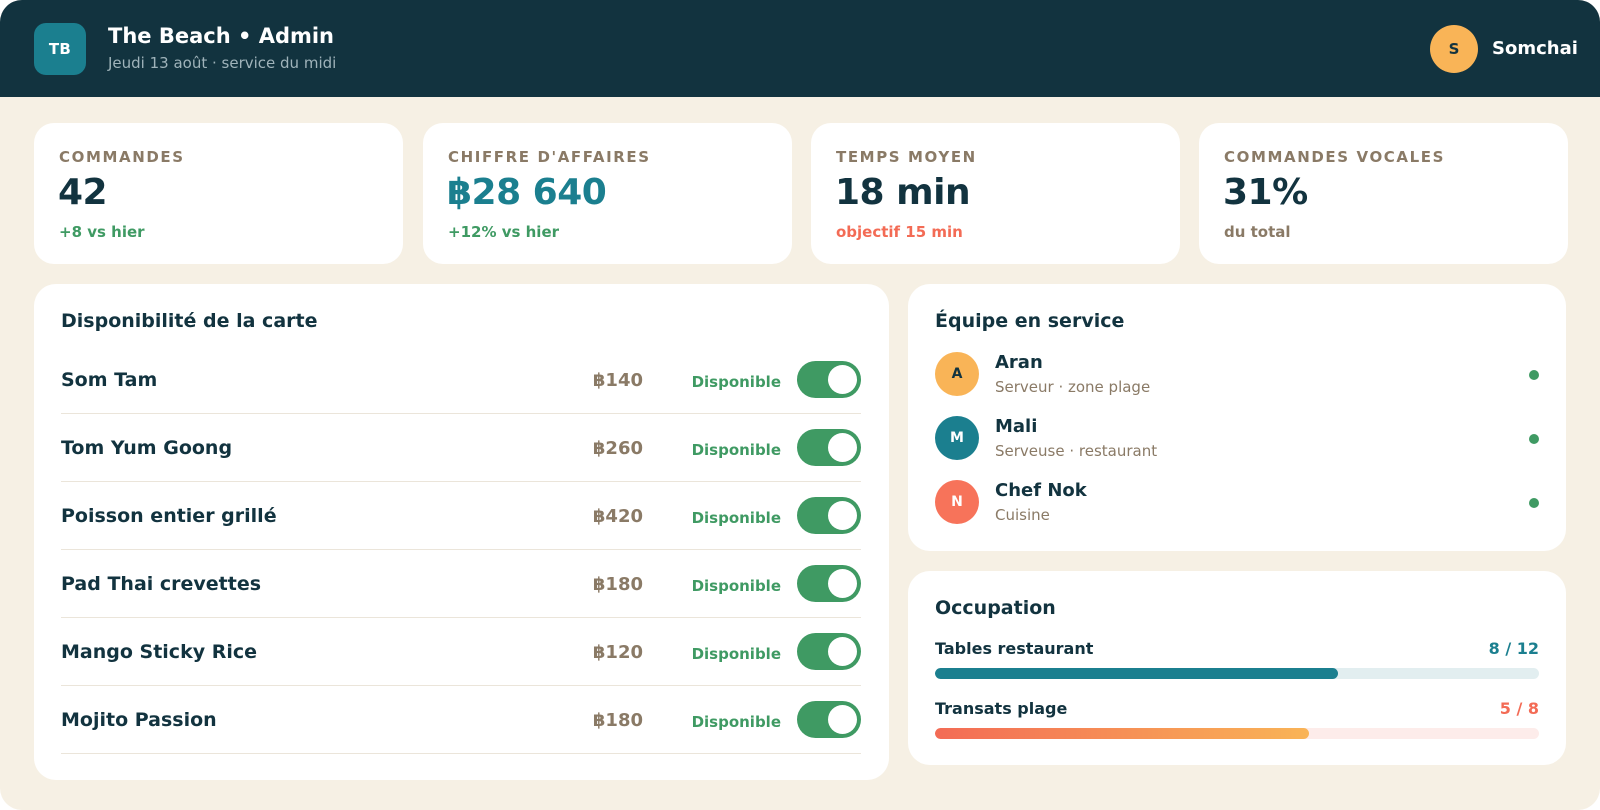 This screenshot has width=1600, height=810. What do you see at coordinates (1454, 49) in the screenshot?
I see `user-avatar: S` at bounding box center [1454, 49].